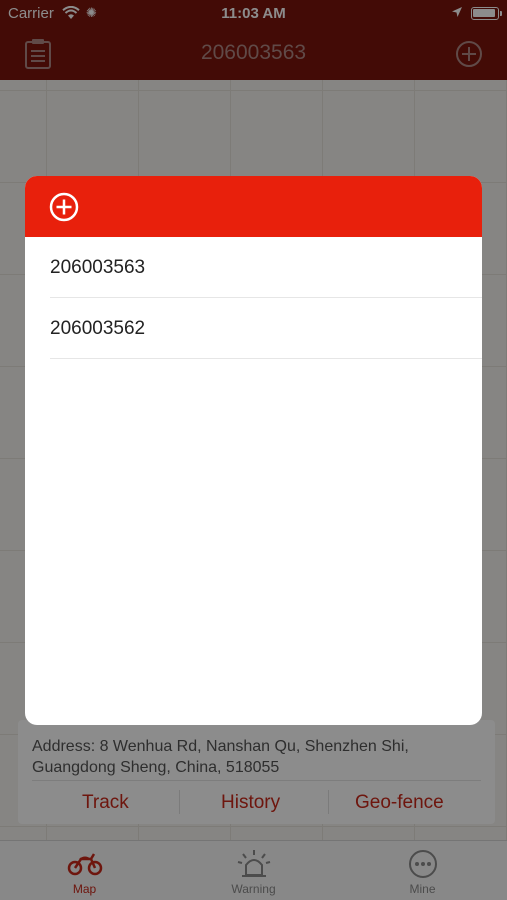 The image size is (507, 900). What do you see at coordinates (253, 206) in the screenshot?
I see `popup-header` at bounding box center [253, 206].